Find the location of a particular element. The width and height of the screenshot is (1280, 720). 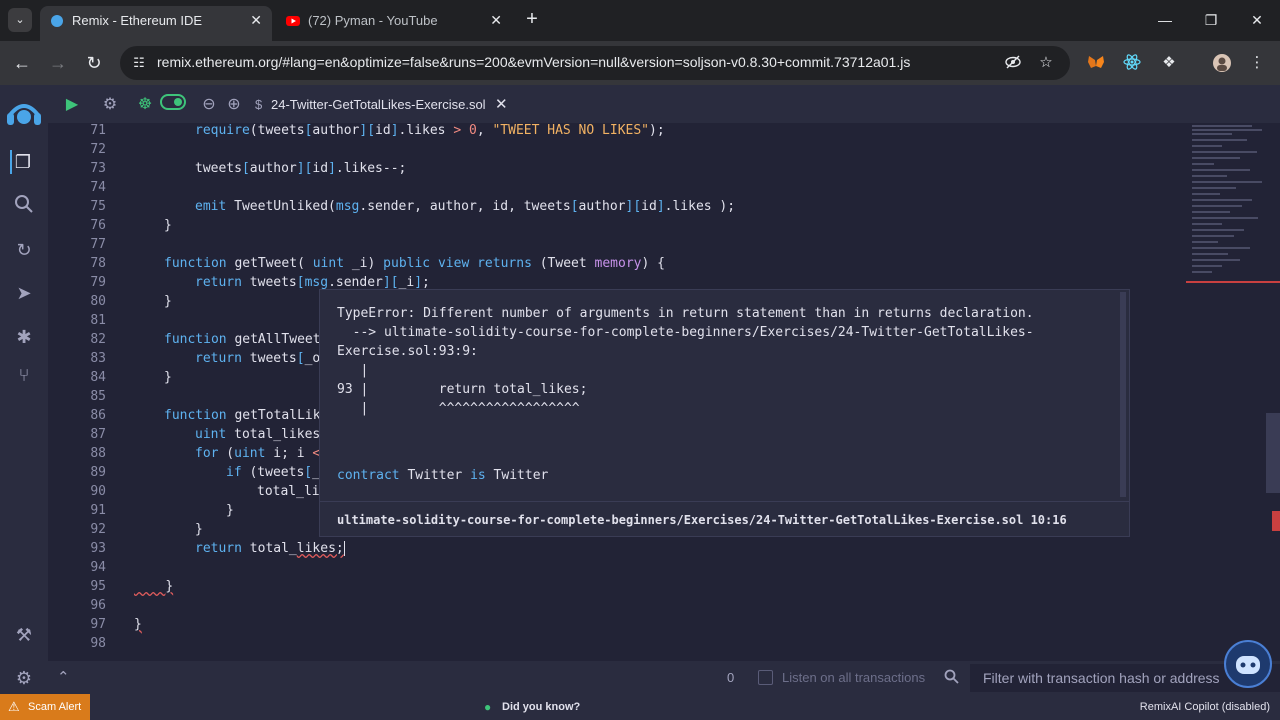

line-number: 86 is located at coordinates (98, 415).